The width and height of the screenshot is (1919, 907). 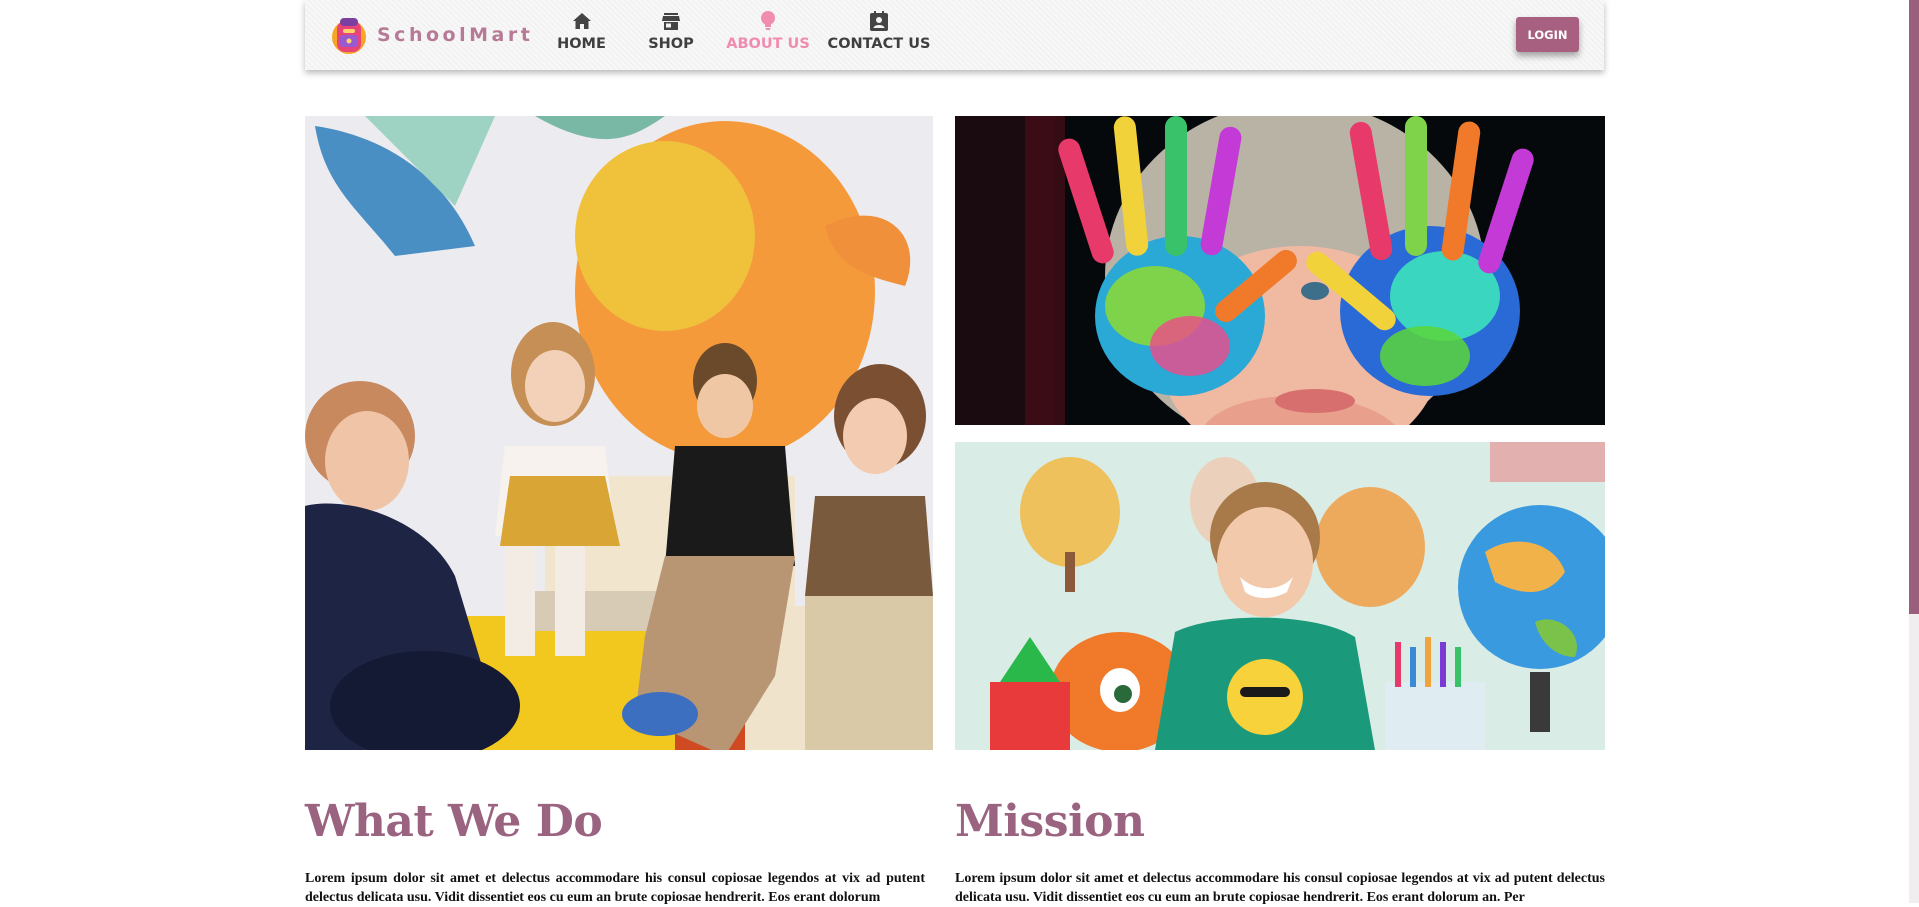 I want to click on store-icon, so click(x=671, y=21).